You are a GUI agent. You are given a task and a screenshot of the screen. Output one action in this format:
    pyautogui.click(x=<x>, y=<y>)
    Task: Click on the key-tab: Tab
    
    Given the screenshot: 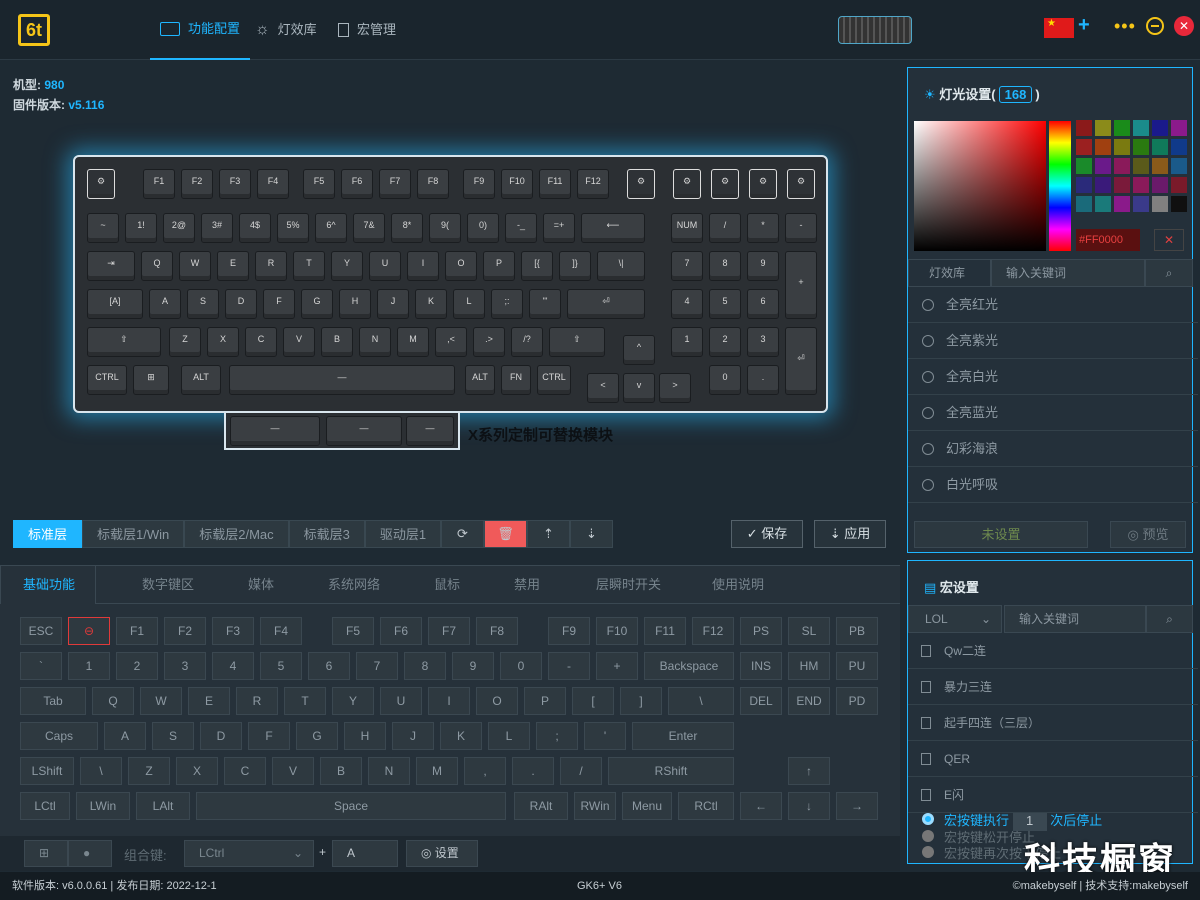 What is the action you would take?
    pyautogui.click(x=53, y=701)
    